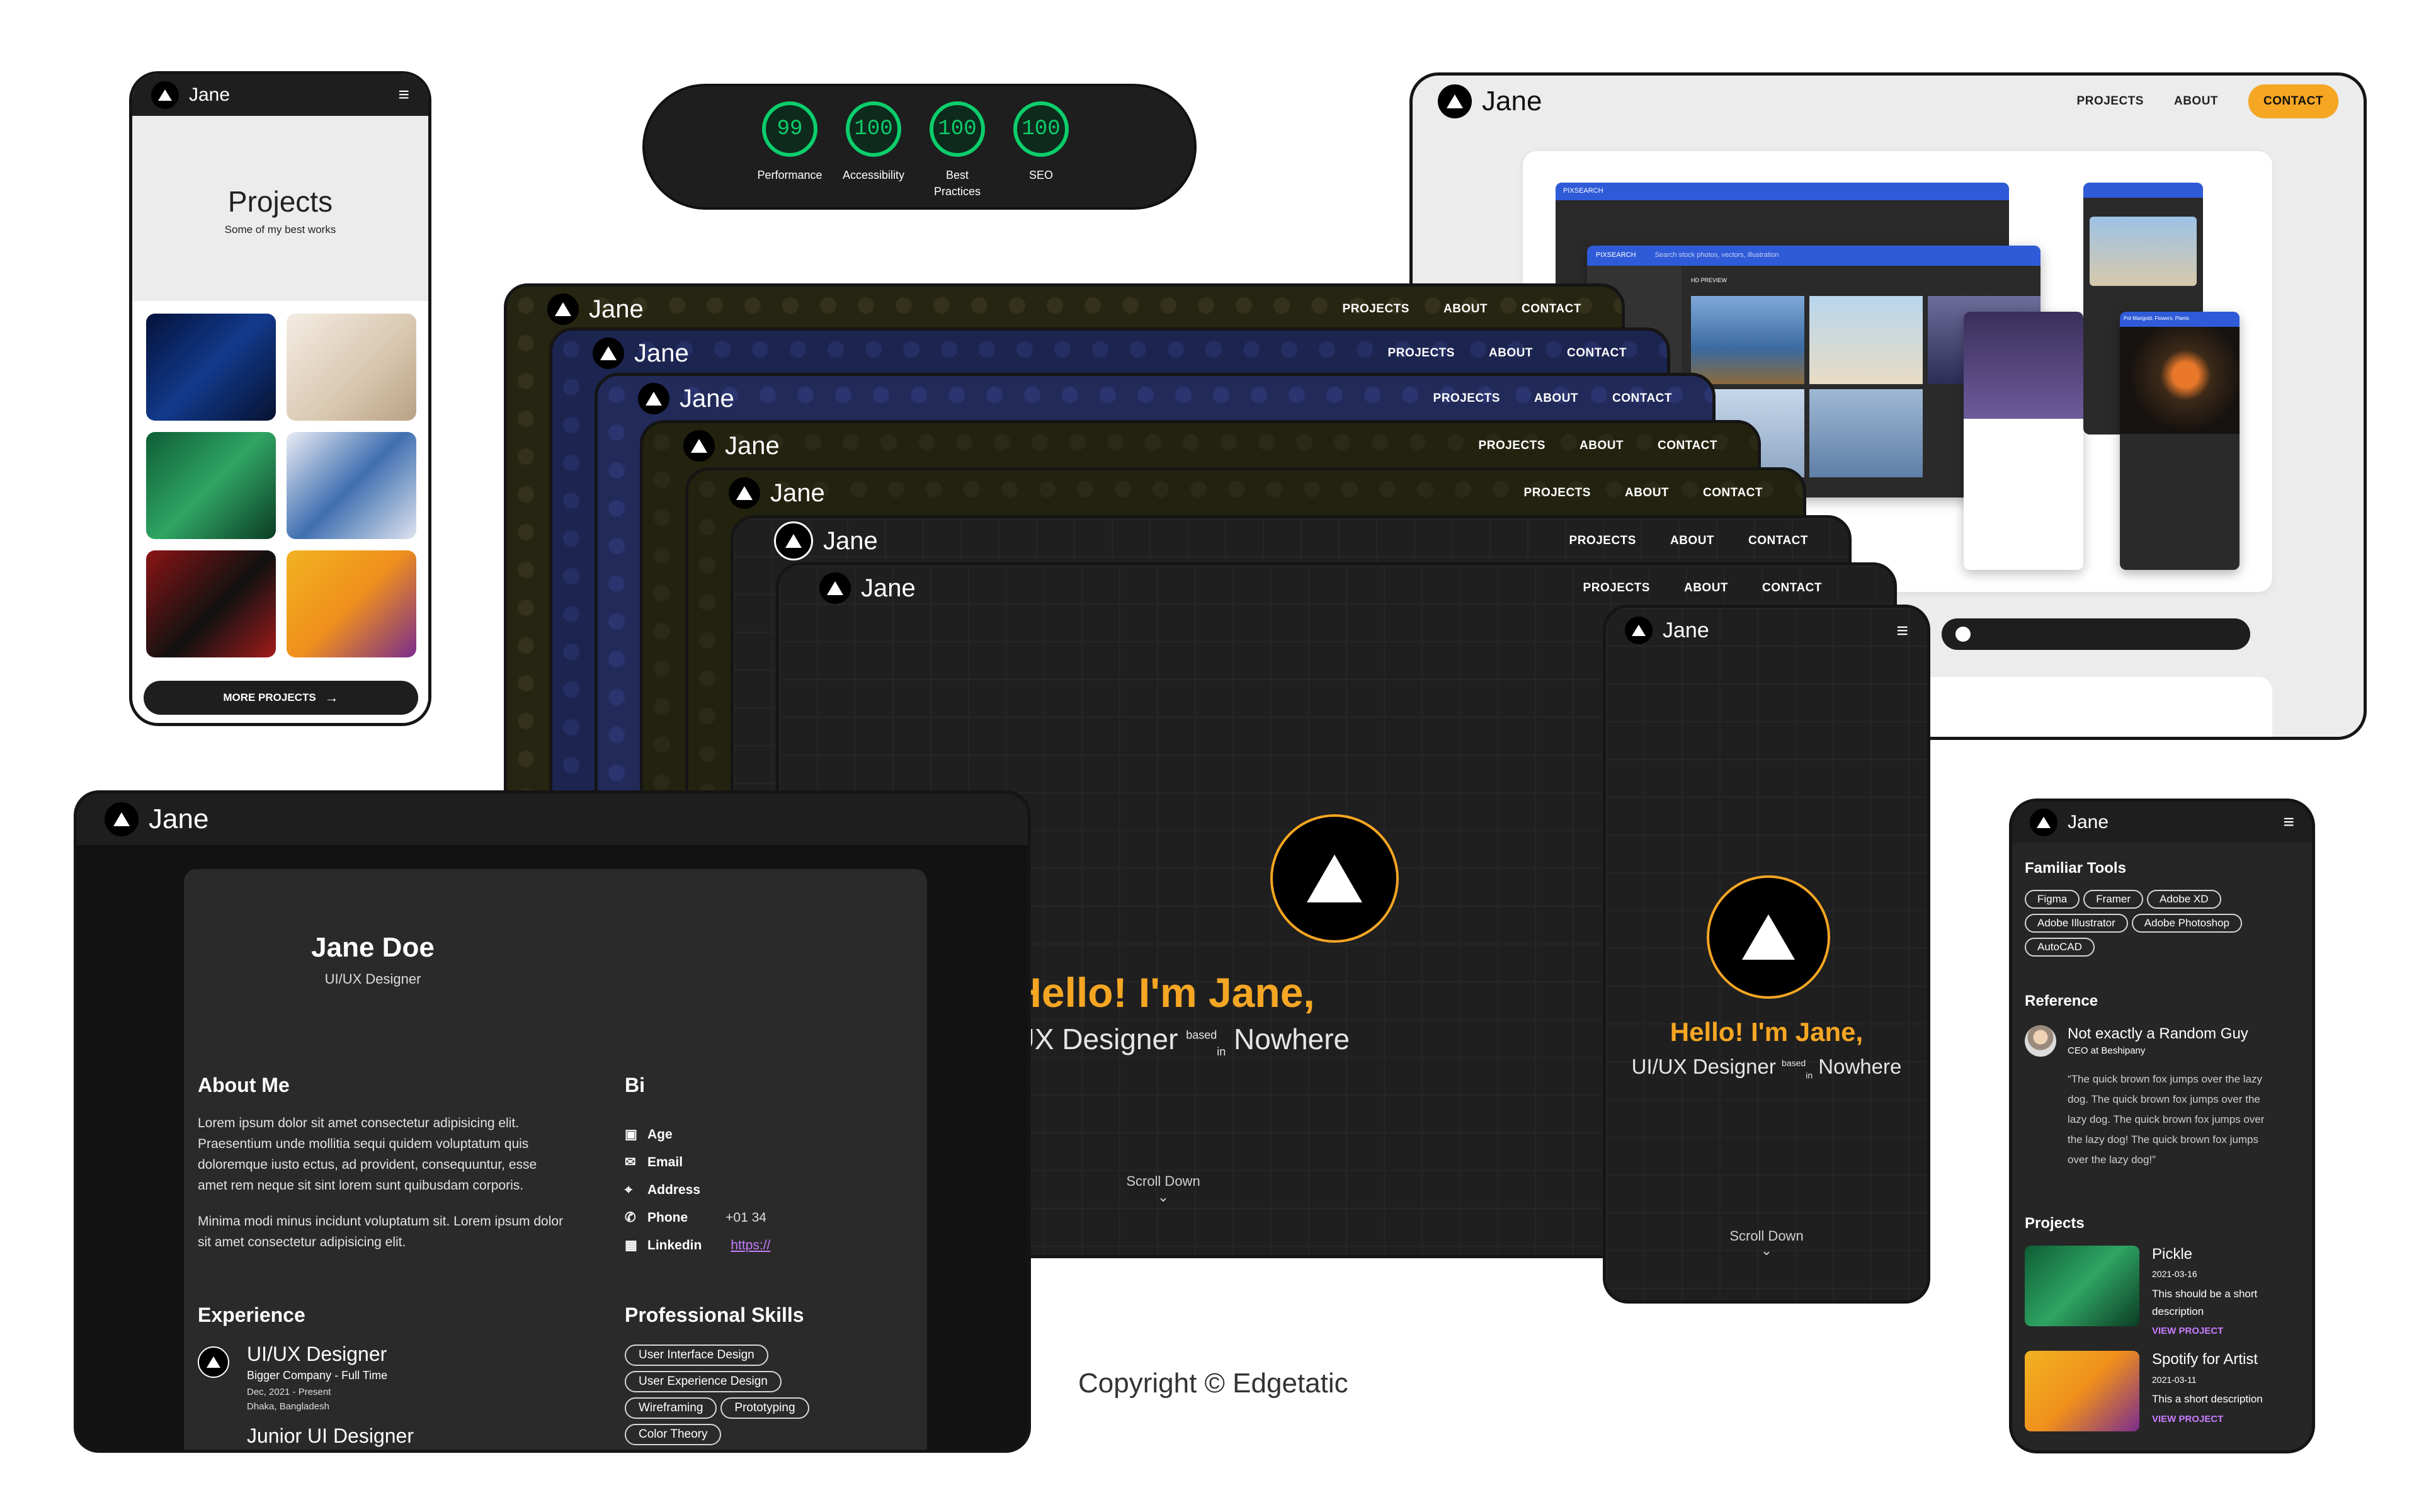 This screenshot has height=1512, width=2419. Describe the element at coordinates (213, 1362) in the screenshot. I see `company-logo-icon` at that location.